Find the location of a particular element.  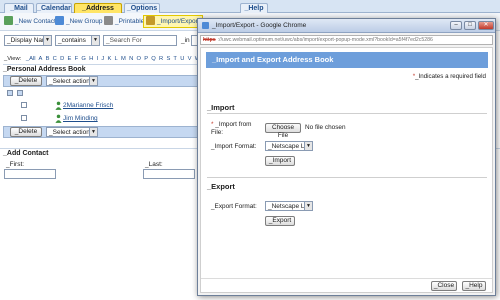

contact-name-link: 2Marianne Frisch is located at coordinates (88, 105).